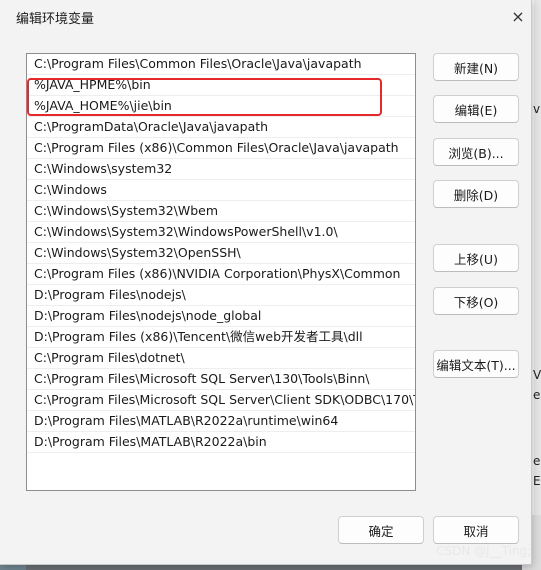 This screenshot has height=570, width=541. What do you see at coordinates (476, 258) in the screenshot?
I see `move-up-button: 上移(U)` at bounding box center [476, 258].